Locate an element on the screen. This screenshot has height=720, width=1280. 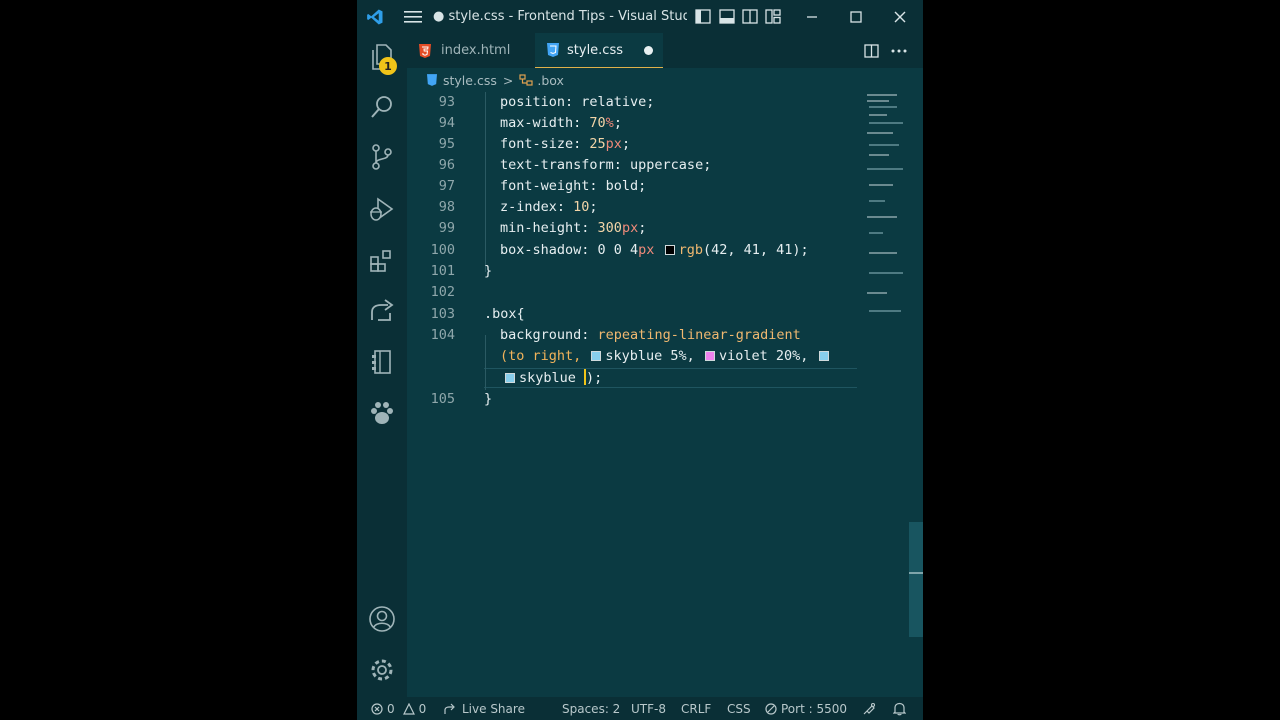
breadcrumb-file: style.css is located at coordinates (470, 80).